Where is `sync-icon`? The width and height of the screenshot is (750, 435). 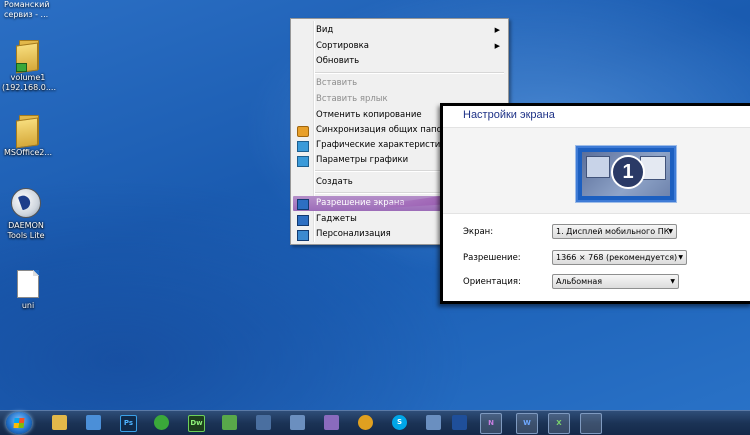
sync-icon is located at coordinates (303, 131).